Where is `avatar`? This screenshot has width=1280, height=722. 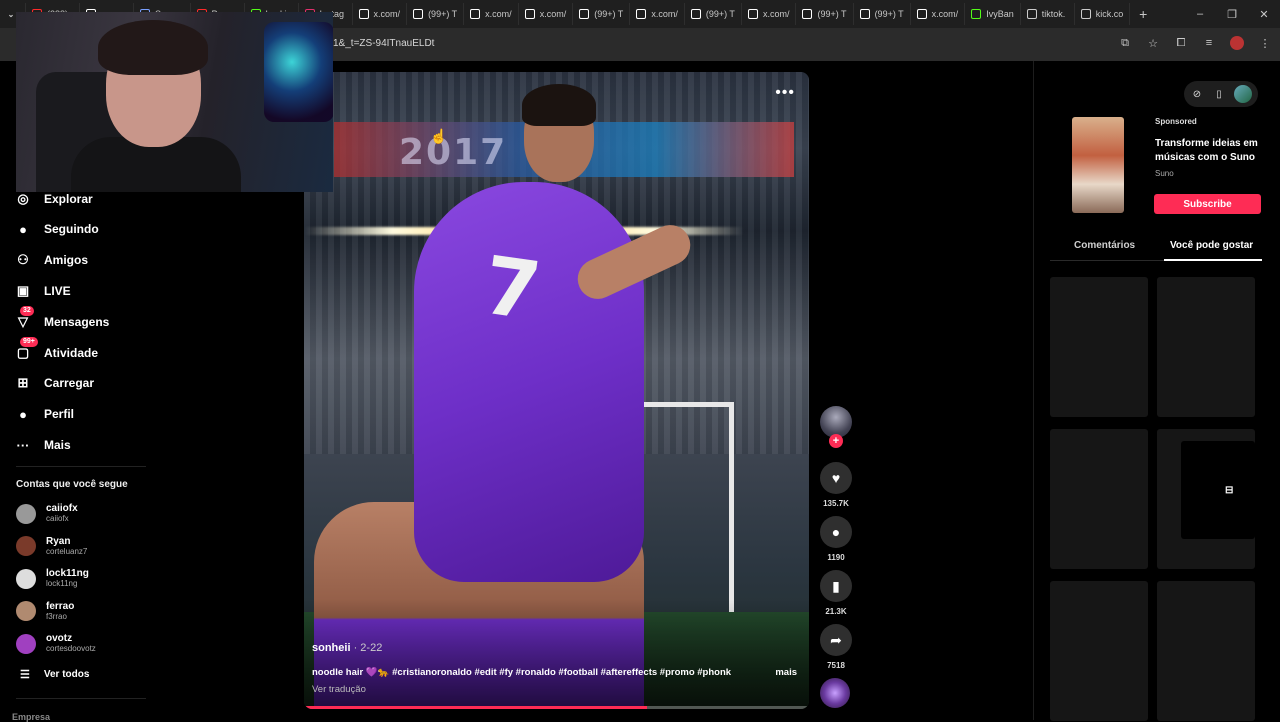
avatar is located at coordinates (26, 546).